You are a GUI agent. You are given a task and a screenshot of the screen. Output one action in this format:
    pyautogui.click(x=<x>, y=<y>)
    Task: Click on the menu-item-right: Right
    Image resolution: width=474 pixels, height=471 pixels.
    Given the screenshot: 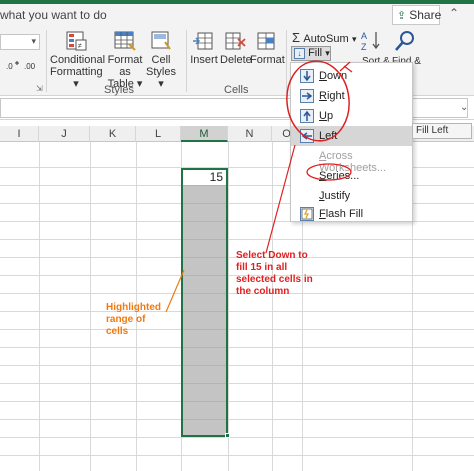 What is the action you would take?
    pyautogui.click(x=351, y=96)
    